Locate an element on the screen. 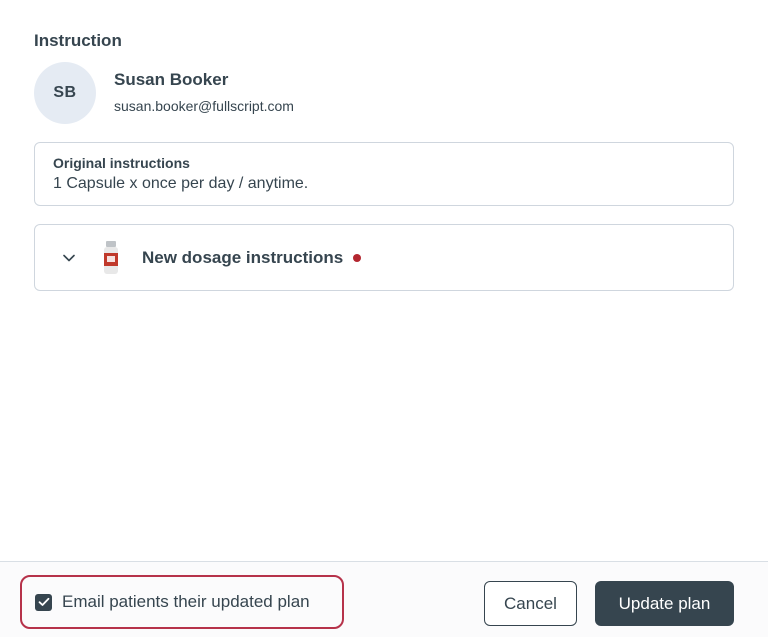  update-plan-button: Update plan is located at coordinates (664, 603).